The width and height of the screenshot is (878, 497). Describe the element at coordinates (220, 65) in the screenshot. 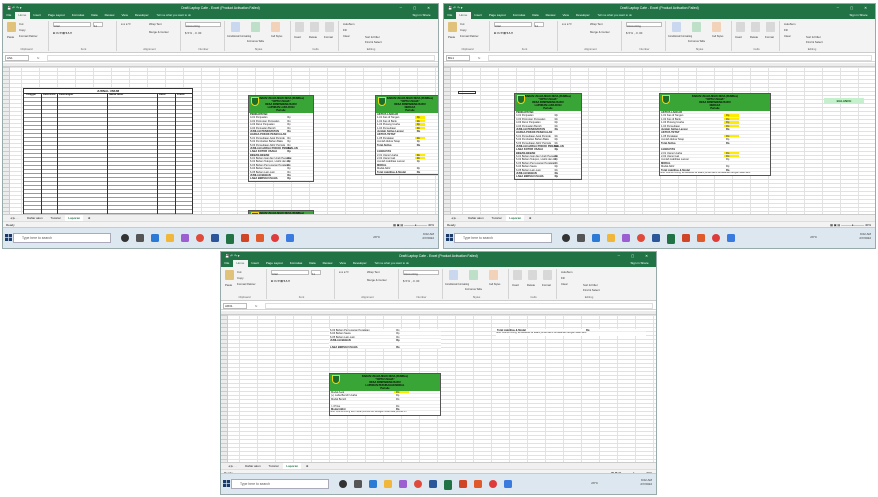

I see `column-headers` at that location.